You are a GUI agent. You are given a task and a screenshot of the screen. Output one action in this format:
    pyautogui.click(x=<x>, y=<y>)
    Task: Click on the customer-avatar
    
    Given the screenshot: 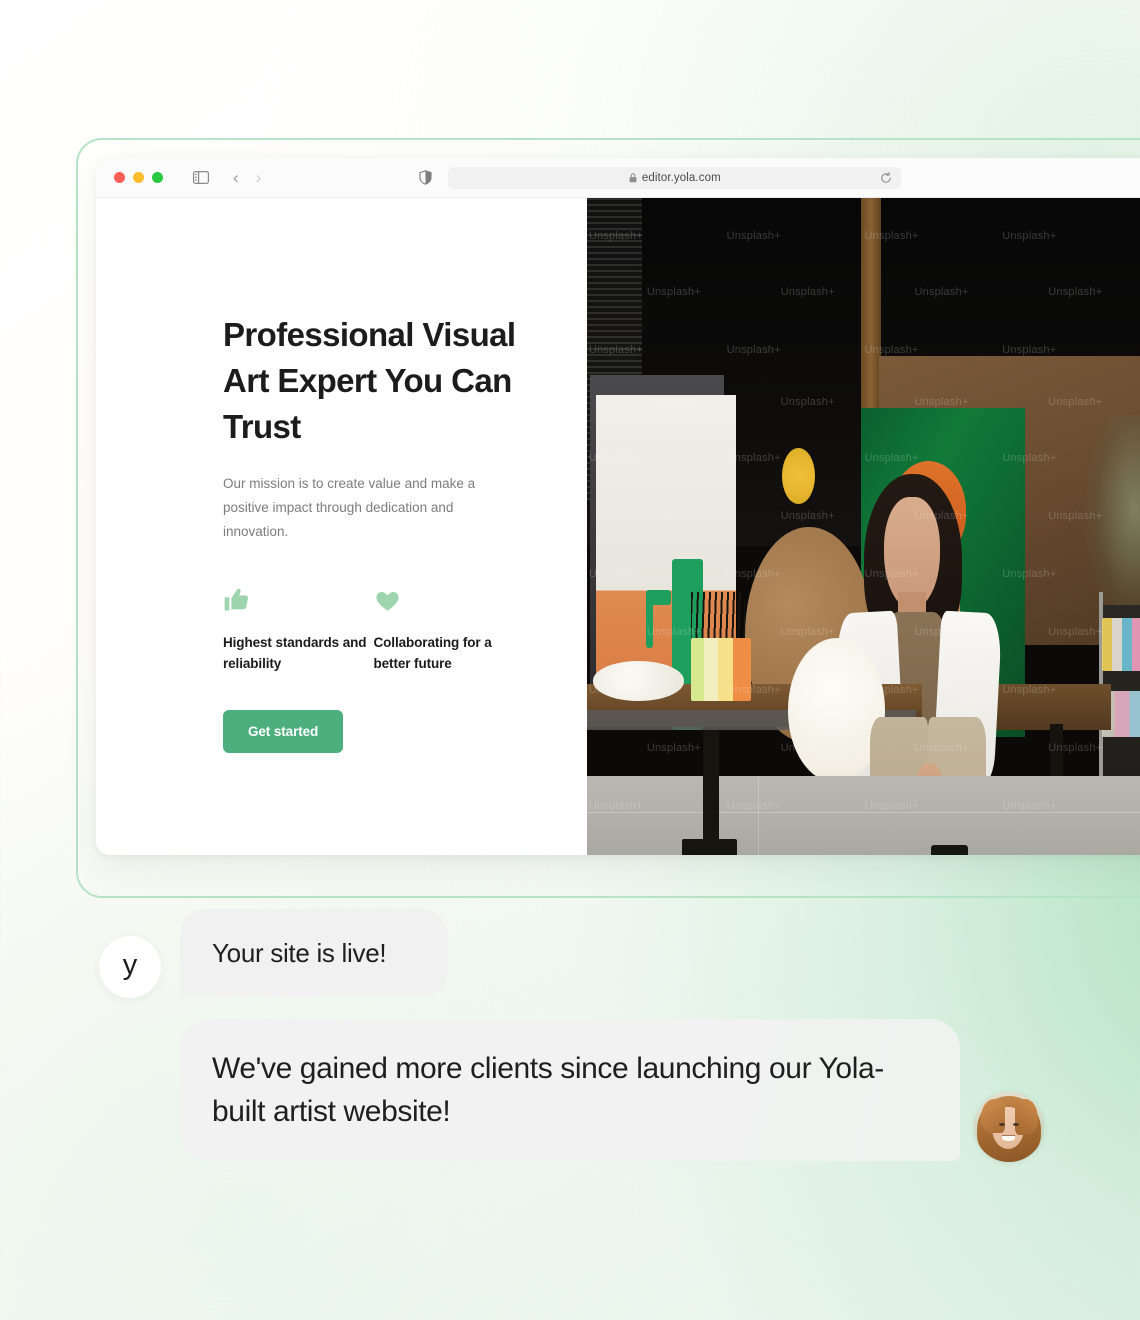 What is the action you would take?
    pyautogui.click(x=1009, y=1127)
    